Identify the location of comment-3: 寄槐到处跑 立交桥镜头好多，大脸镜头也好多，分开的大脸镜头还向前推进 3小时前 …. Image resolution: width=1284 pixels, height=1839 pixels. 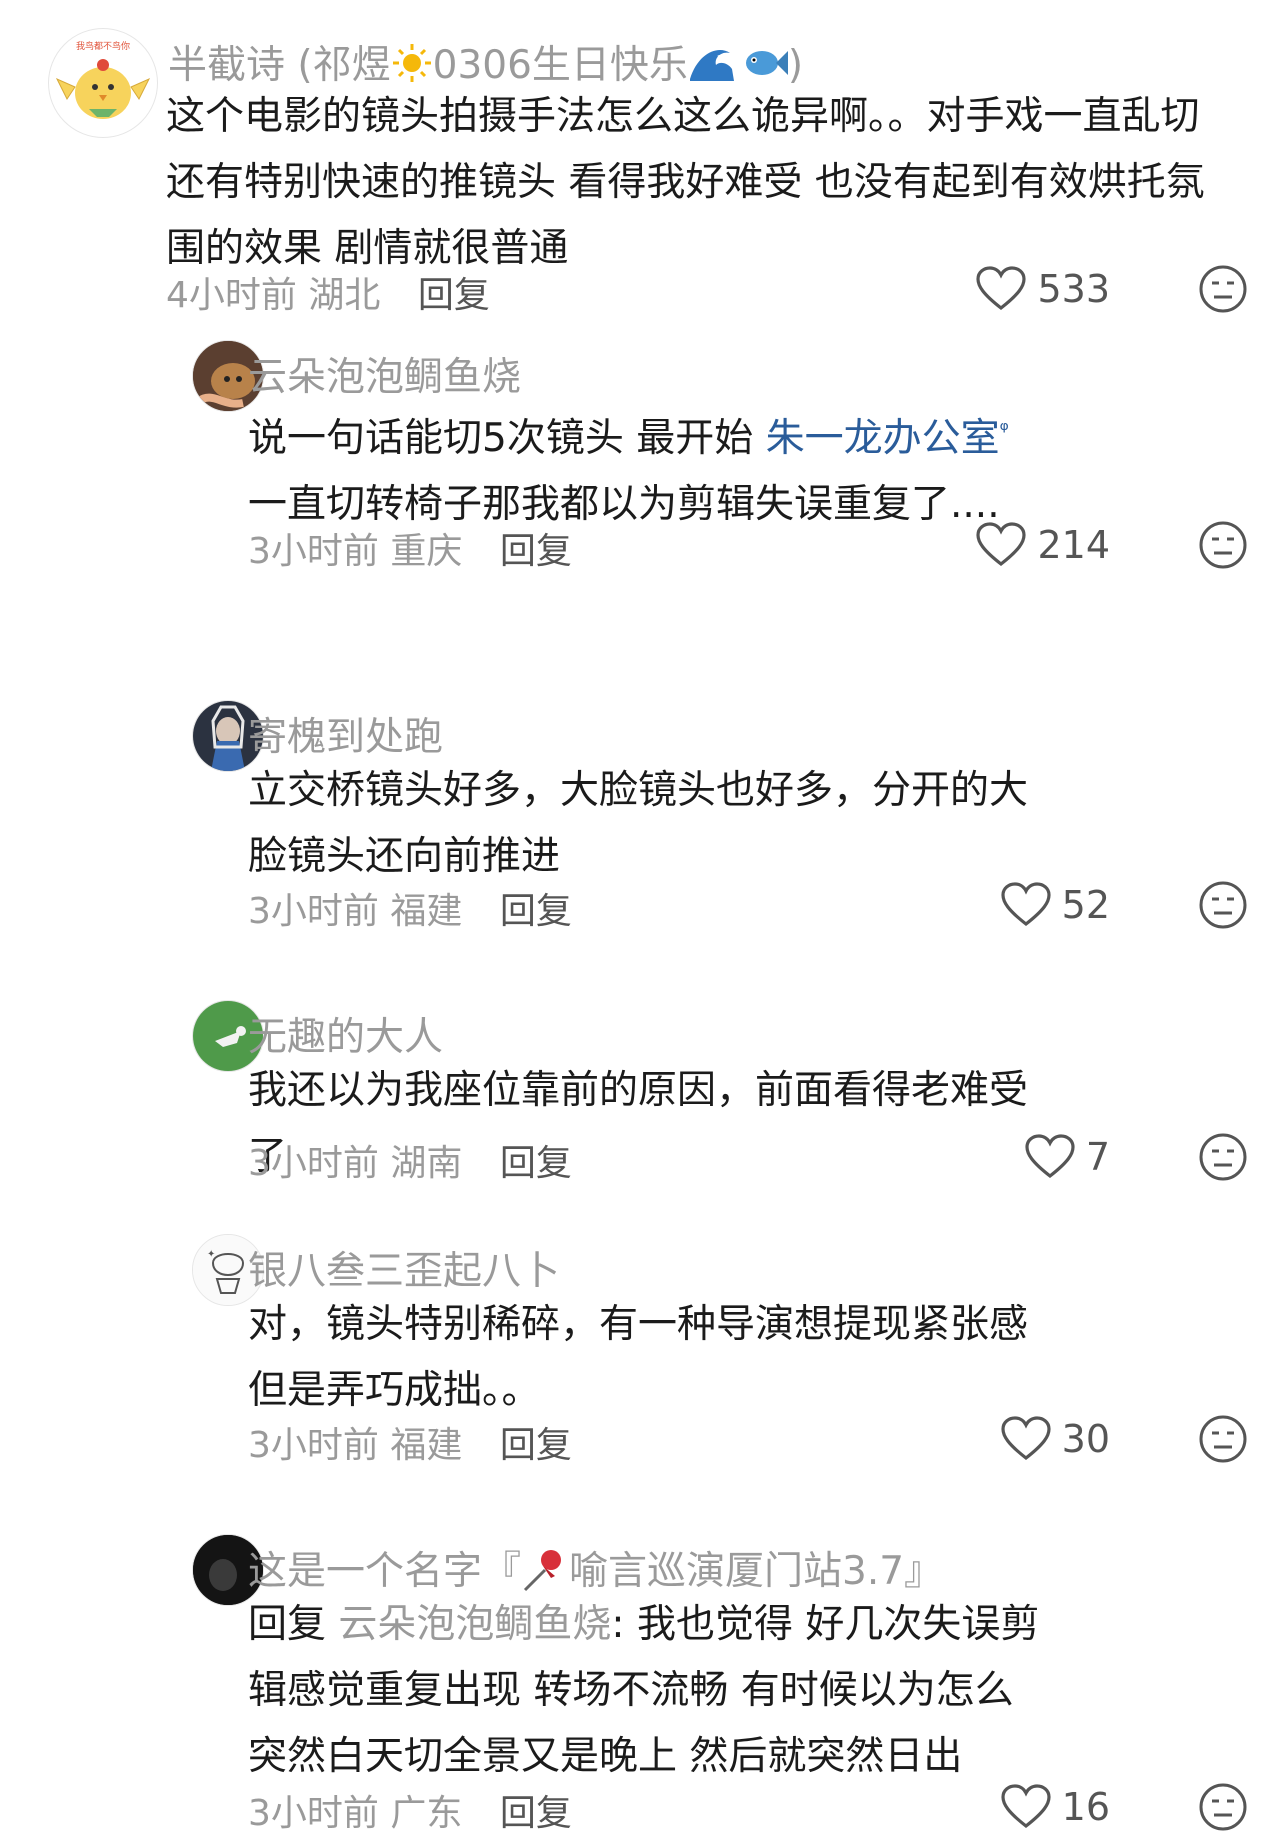
(642, 816).